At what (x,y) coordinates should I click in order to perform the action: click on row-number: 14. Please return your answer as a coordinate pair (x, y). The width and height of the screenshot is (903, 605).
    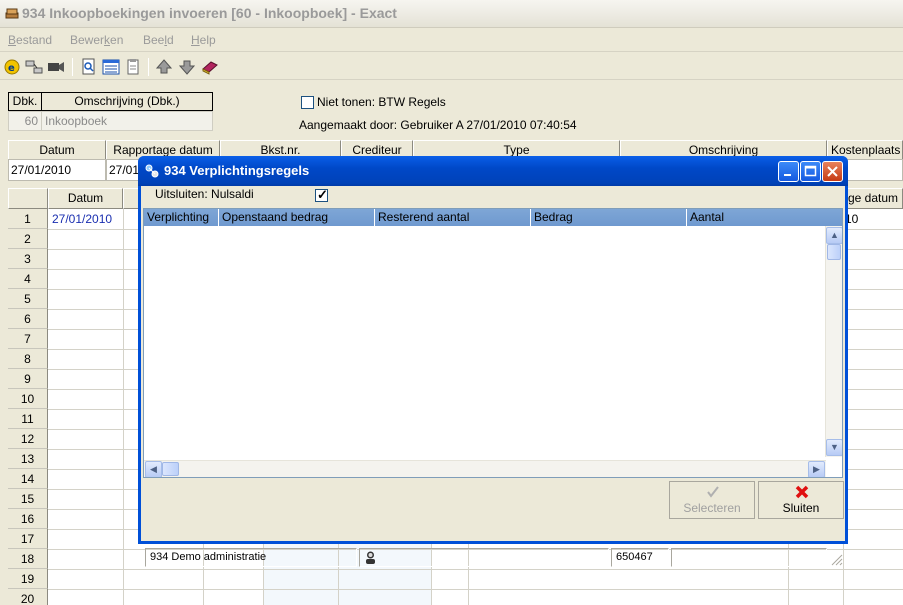
    Looking at the image, I should click on (28, 479).